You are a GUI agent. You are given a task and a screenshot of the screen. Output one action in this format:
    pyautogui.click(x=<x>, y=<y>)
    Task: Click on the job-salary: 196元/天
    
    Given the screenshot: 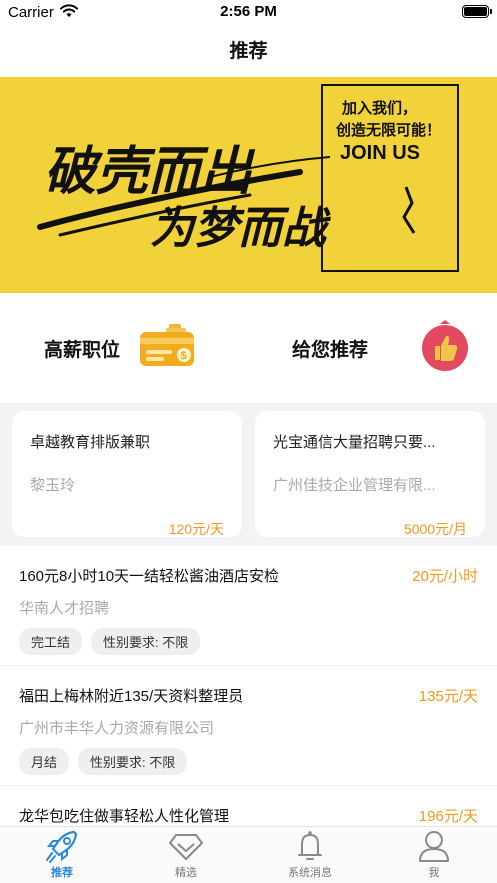 What is the action you would take?
    pyautogui.click(x=448, y=816)
    